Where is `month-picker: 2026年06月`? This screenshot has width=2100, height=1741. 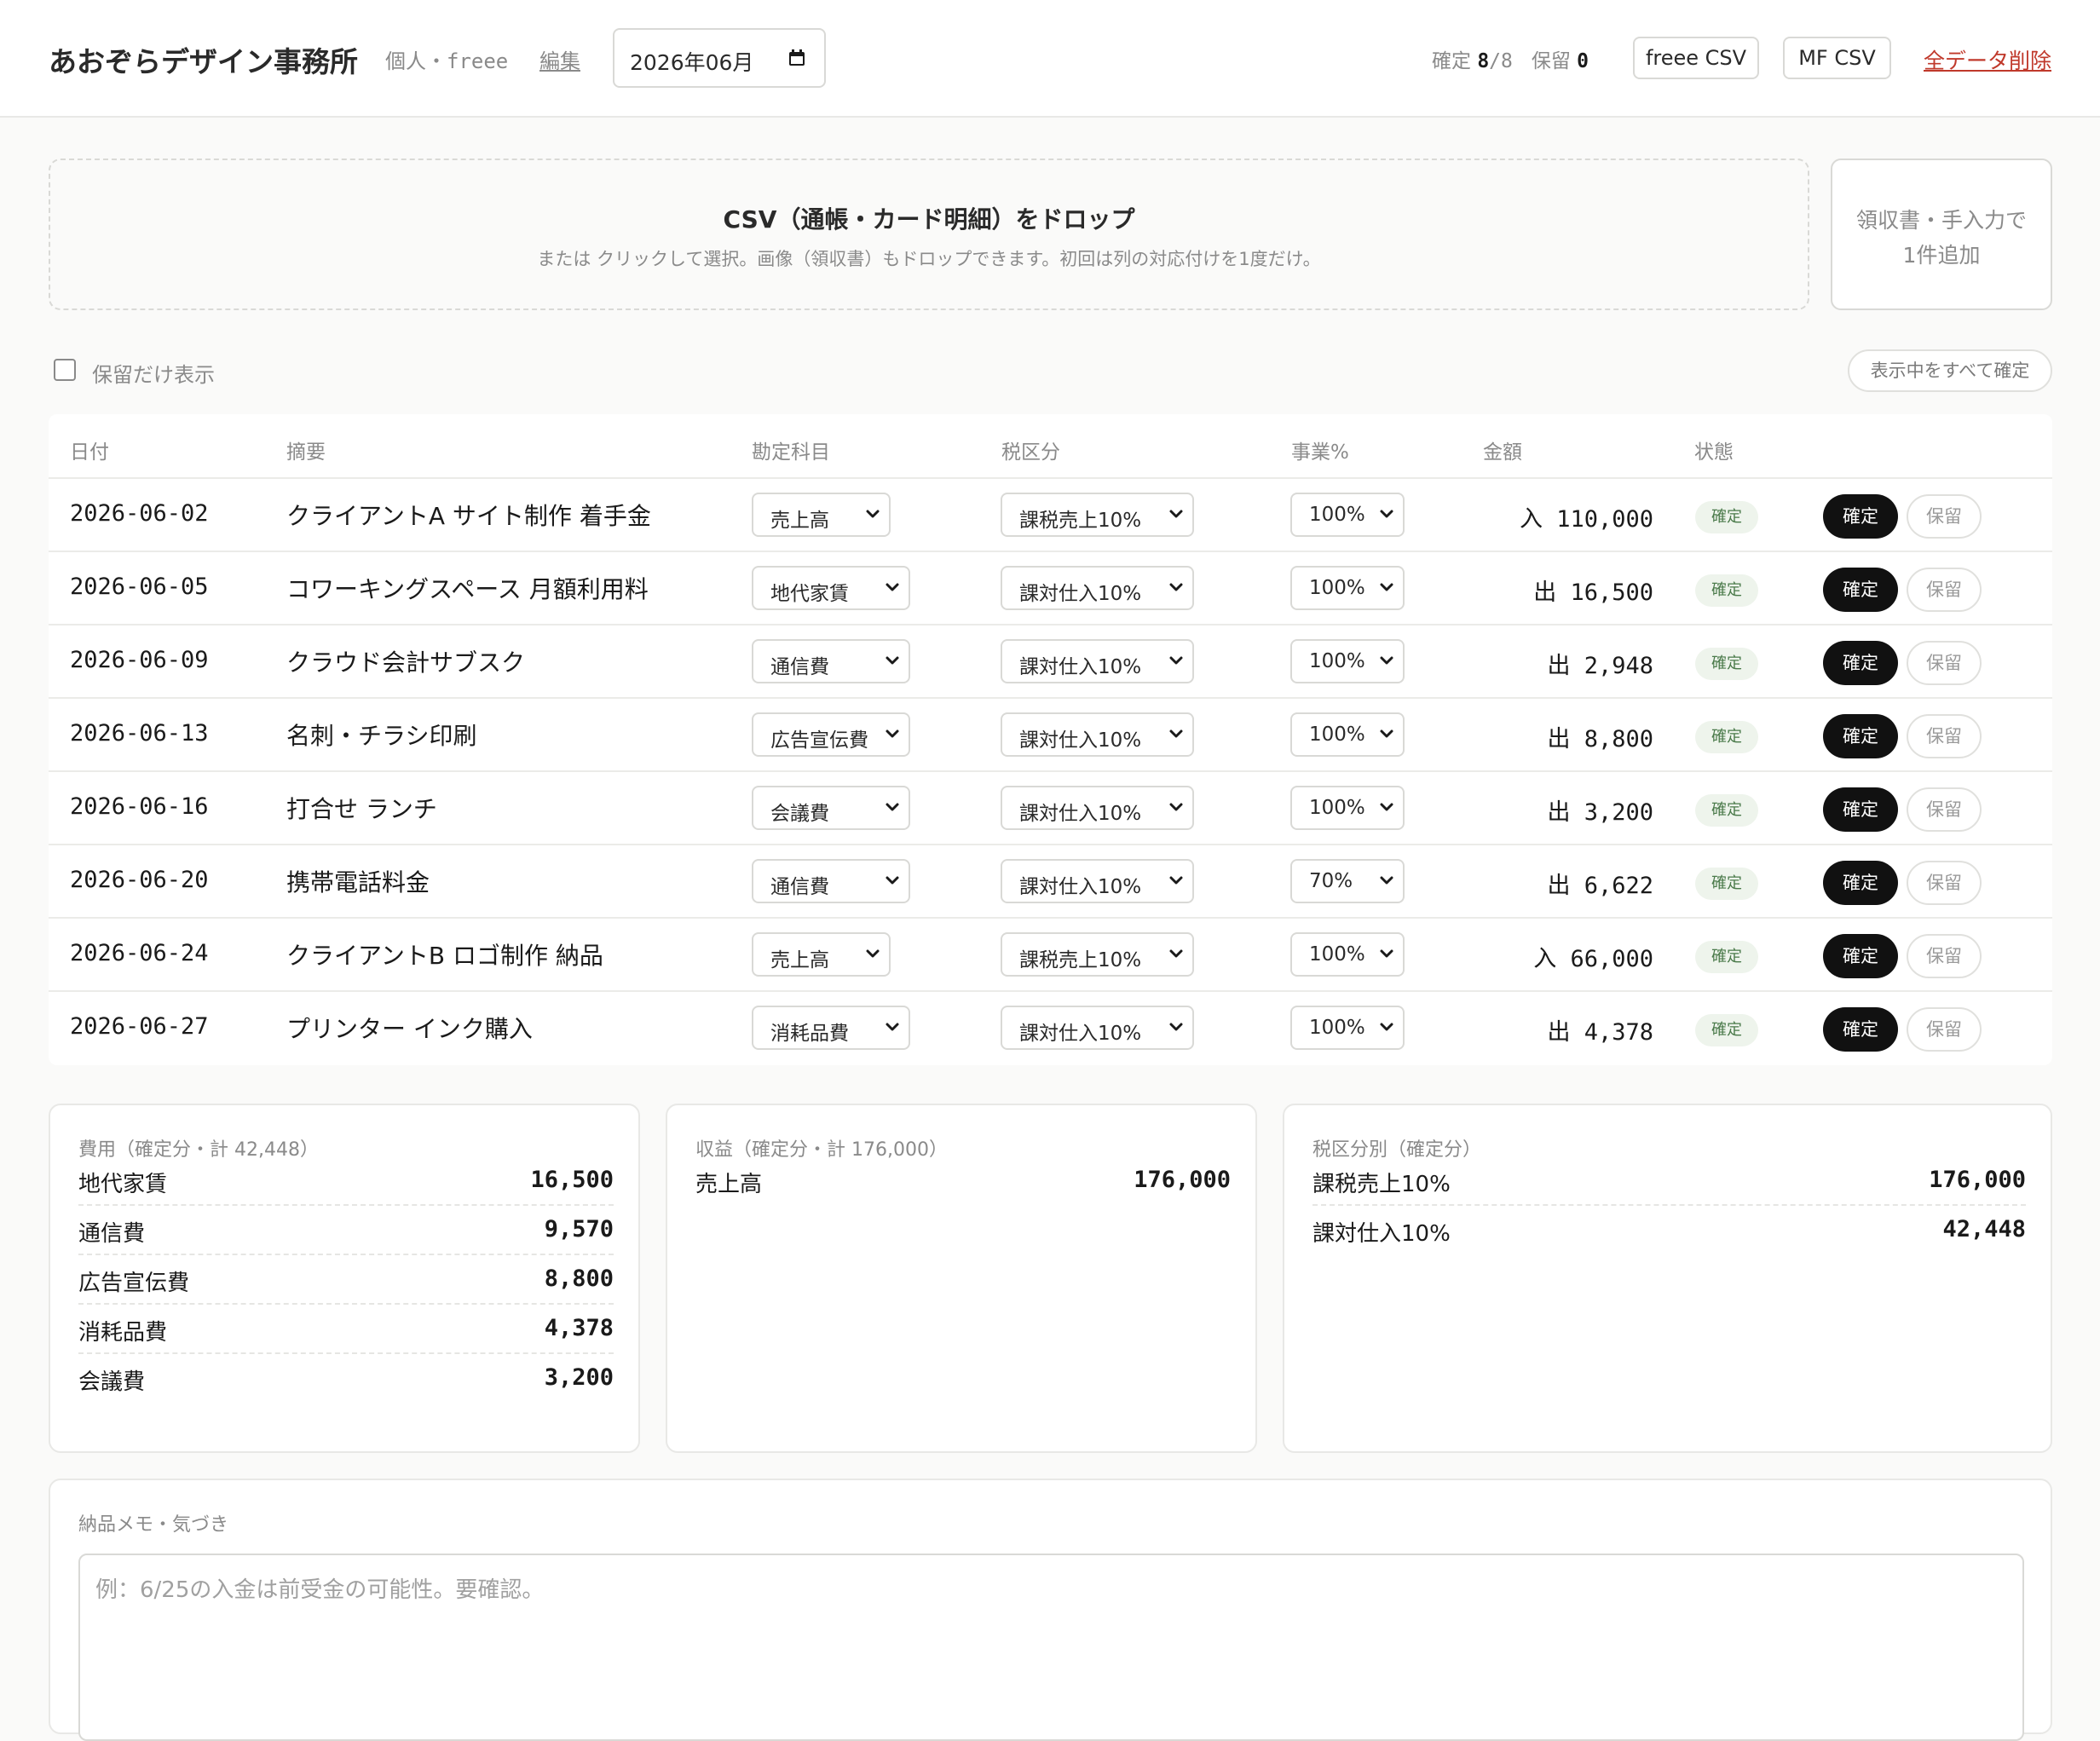
month-picker: 2026年06月 is located at coordinates (719, 58).